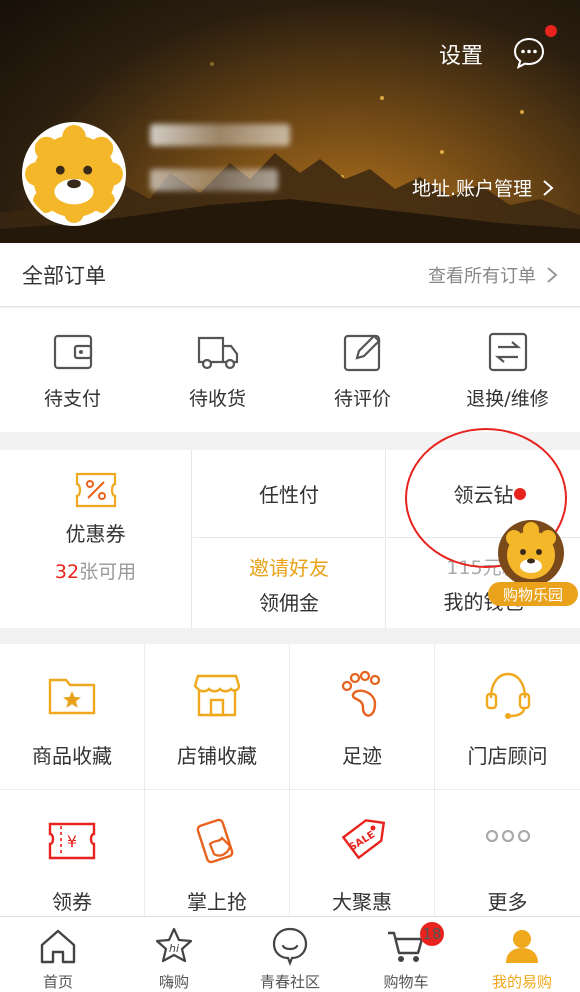 The image size is (580, 992). Describe the element at coordinates (214, 180) in the screenshot. I see `member-level-blurred` at that location.